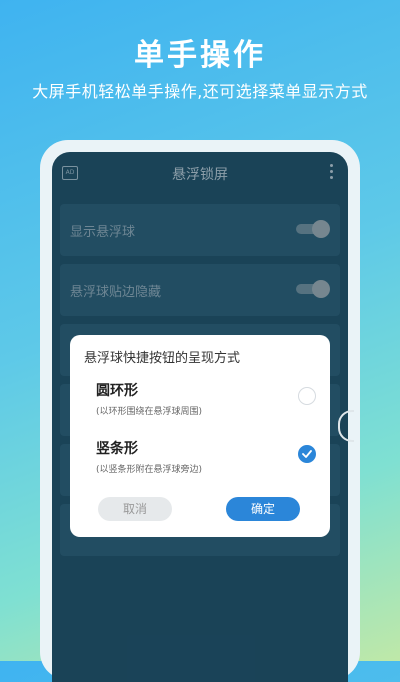 This screenshot has width=400, height=682. Describe the element at coordinates (200, 405) in the screenshot. I see `option-ring: 圆环形 (以环形围绕在悬浮球周围)` at that location.